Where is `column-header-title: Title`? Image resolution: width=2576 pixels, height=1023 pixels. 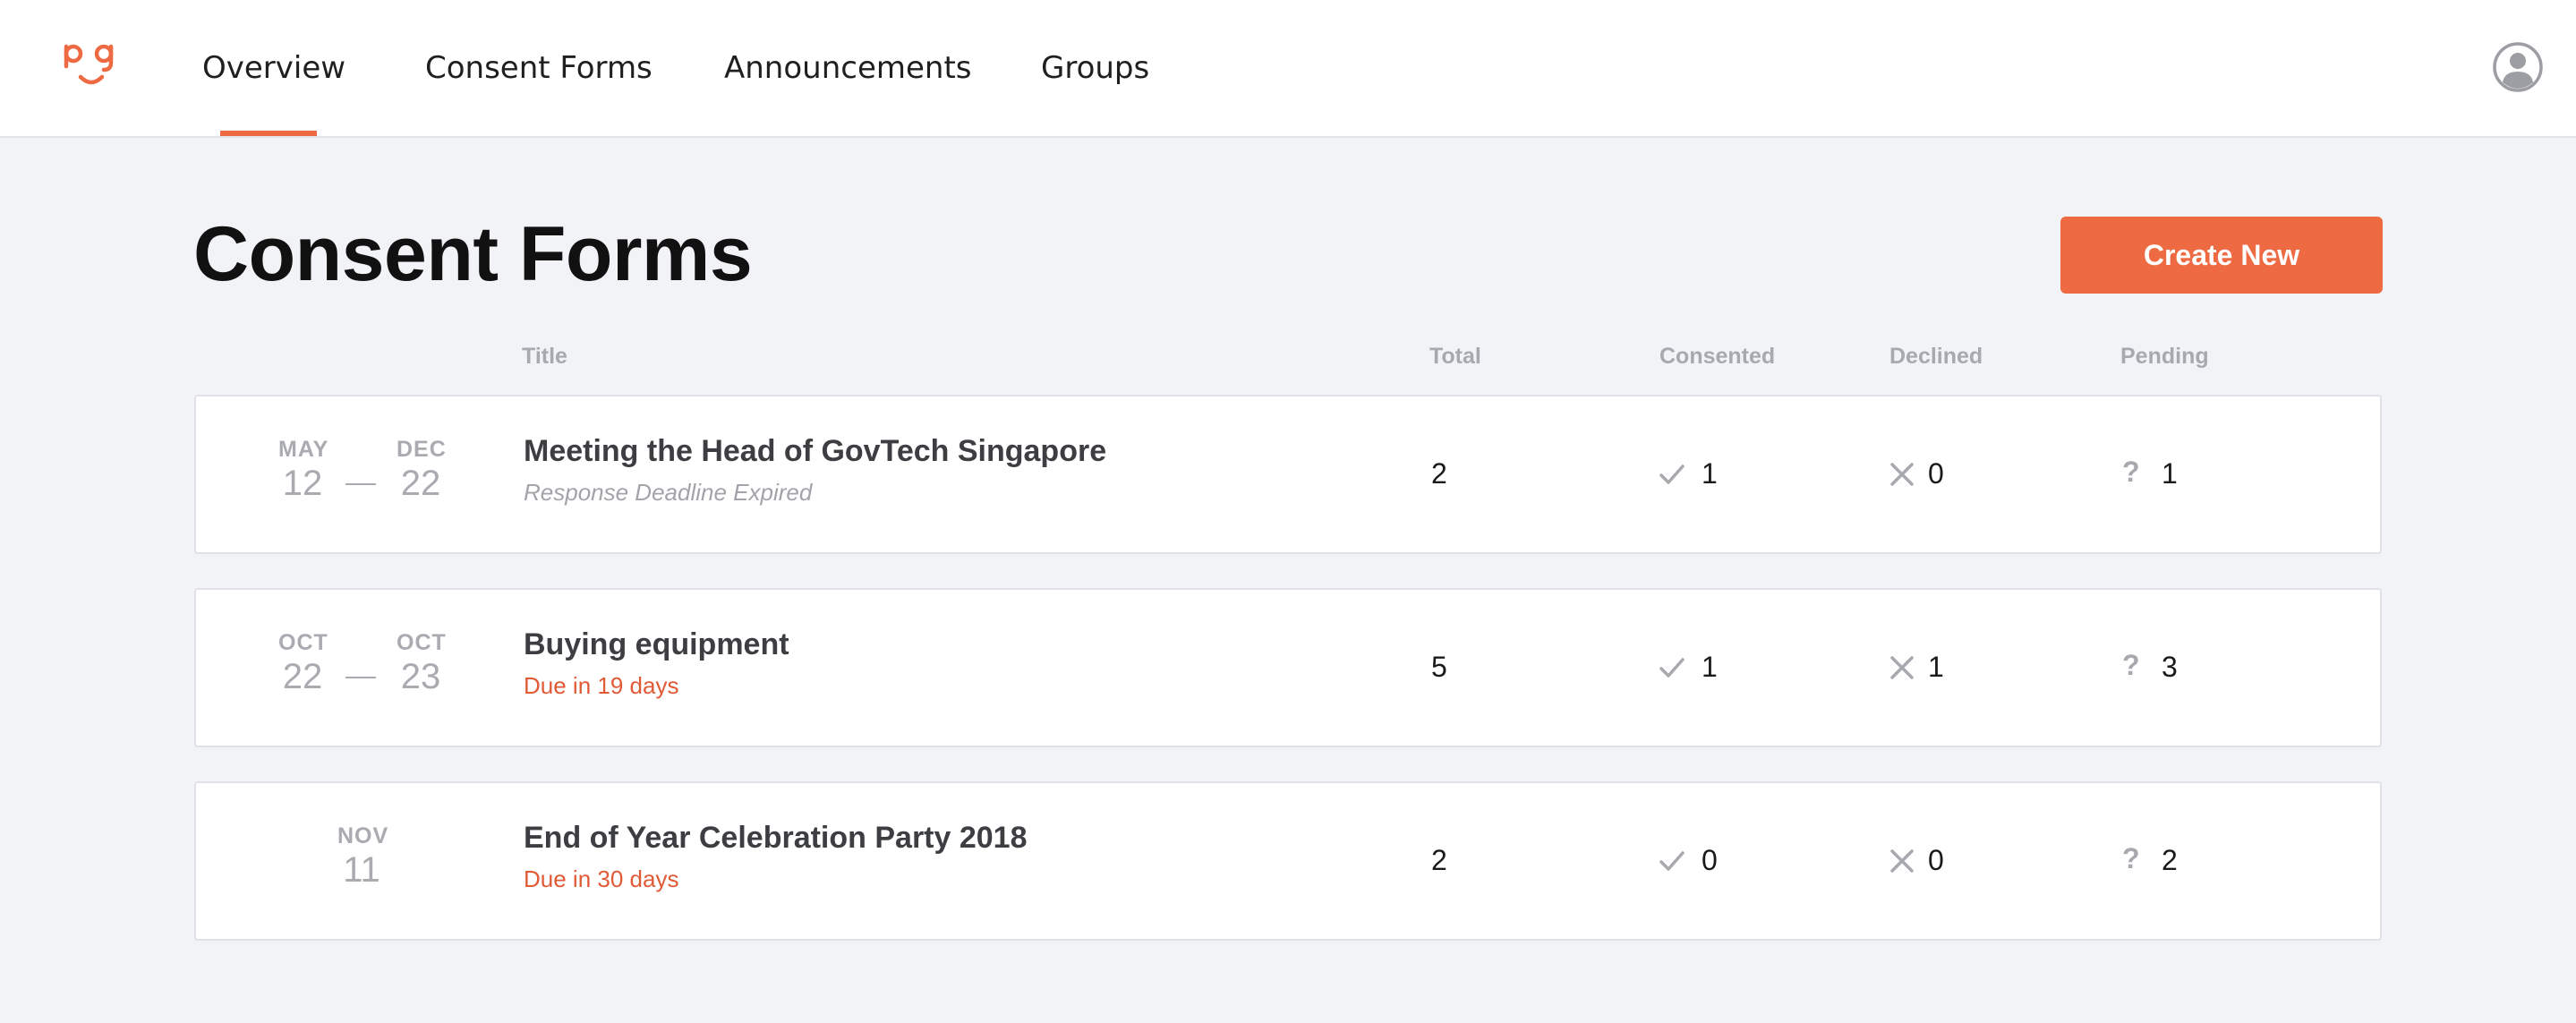 column-header-title: Title is located at coordinates (544, 356).